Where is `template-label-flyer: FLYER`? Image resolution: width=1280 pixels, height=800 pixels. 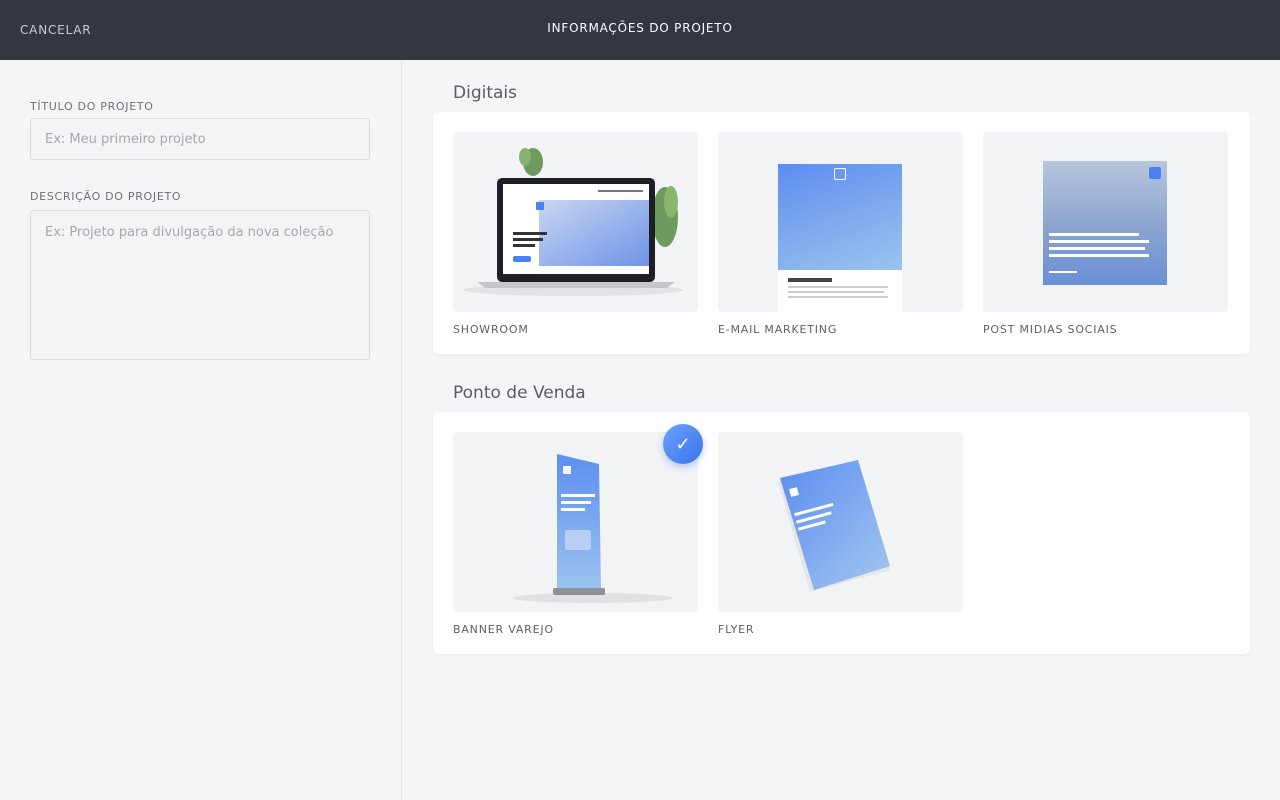
template-label-flyer: FLYER is located at coordinates (736, 629).